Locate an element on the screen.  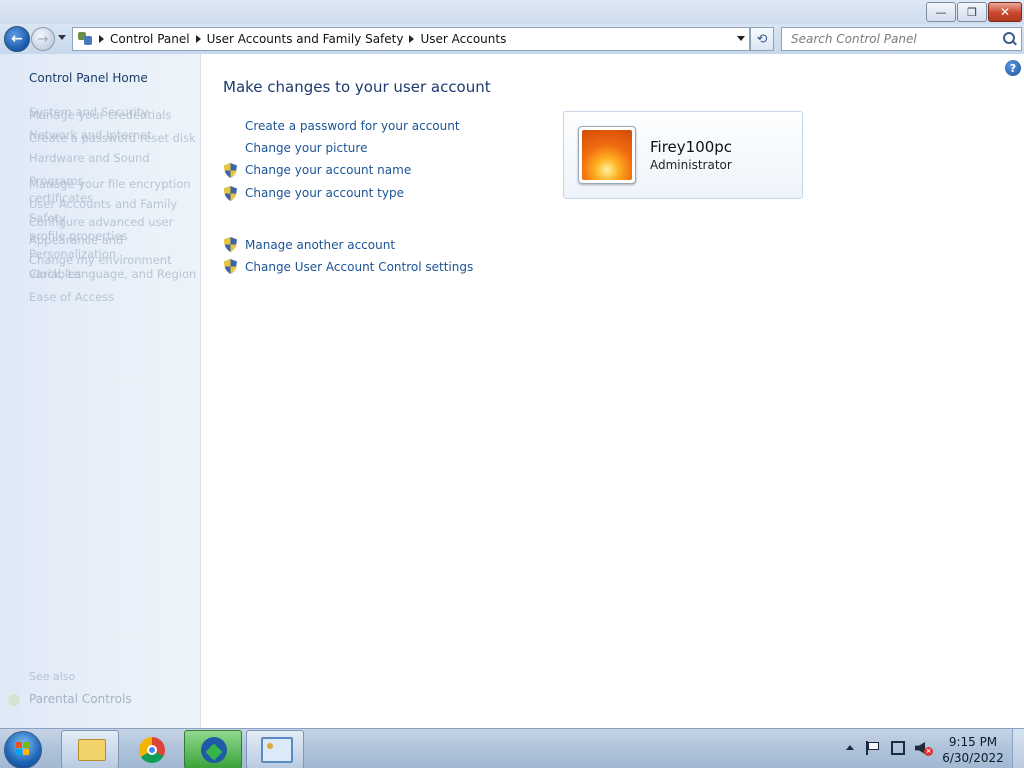
manage-another-account-link: Manage another account is located at coordinates (320, 245).